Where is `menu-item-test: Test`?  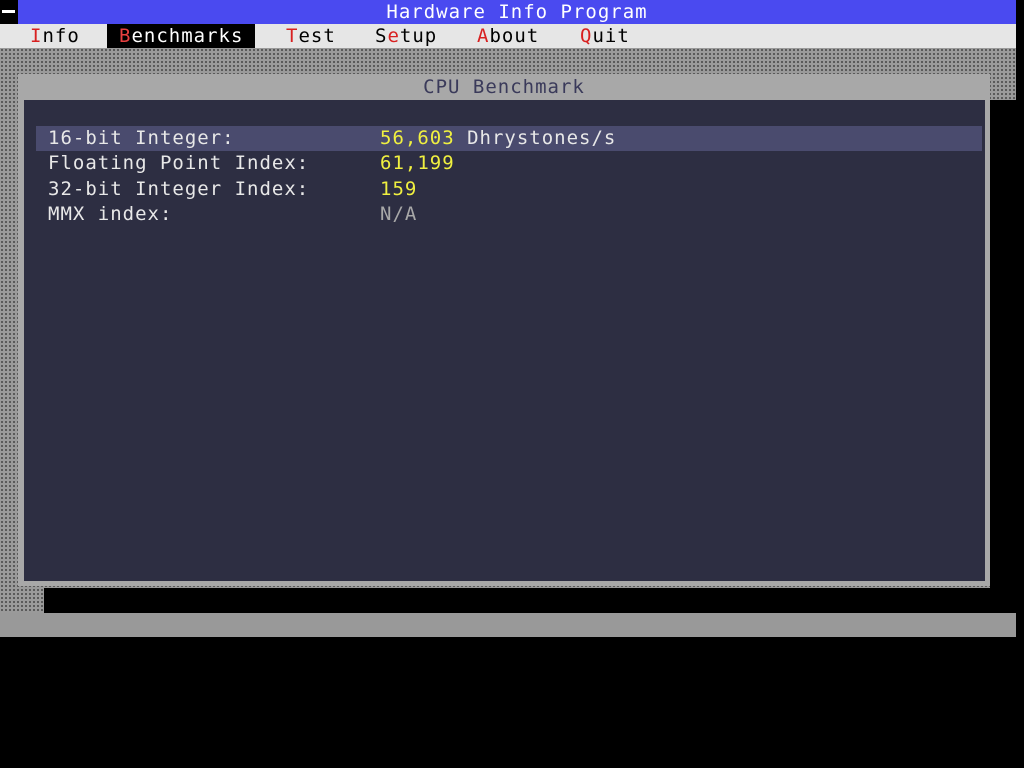 menu-item-test: Test is located at coordinates (311, 36).